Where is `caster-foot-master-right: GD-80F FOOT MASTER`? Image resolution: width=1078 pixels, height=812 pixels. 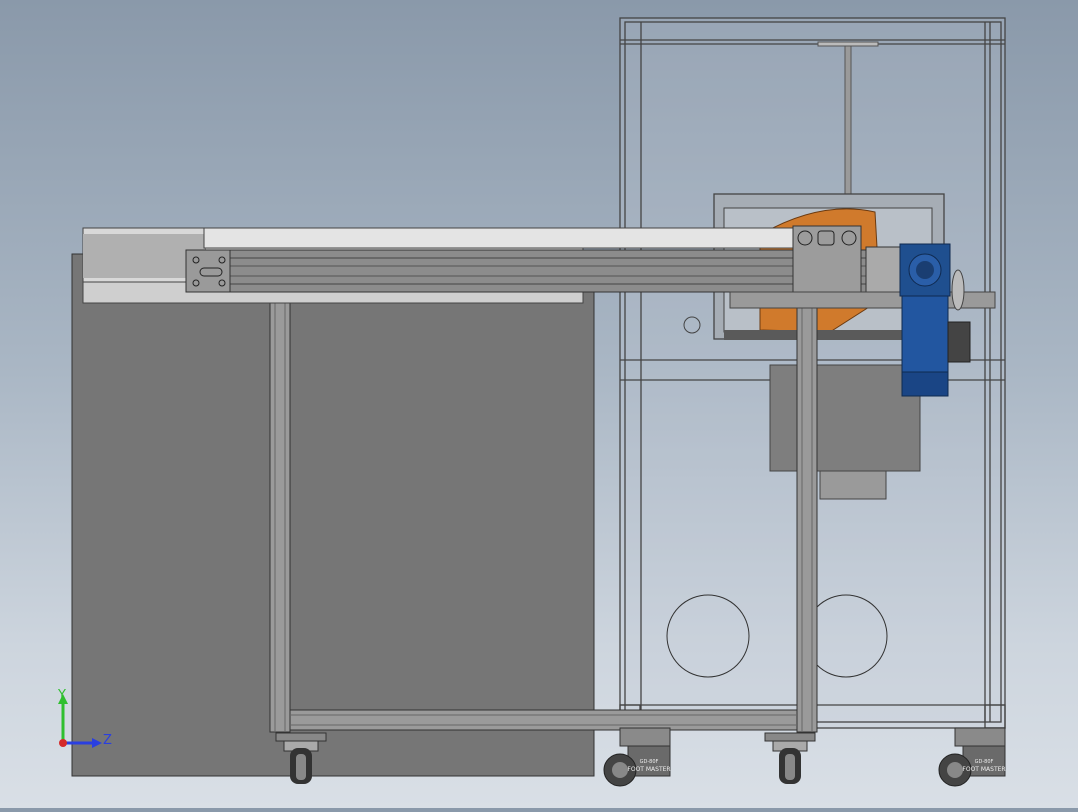 caster-foot-master-right: GD-80F FOOT MASTER is located at coordinates (972, 757).